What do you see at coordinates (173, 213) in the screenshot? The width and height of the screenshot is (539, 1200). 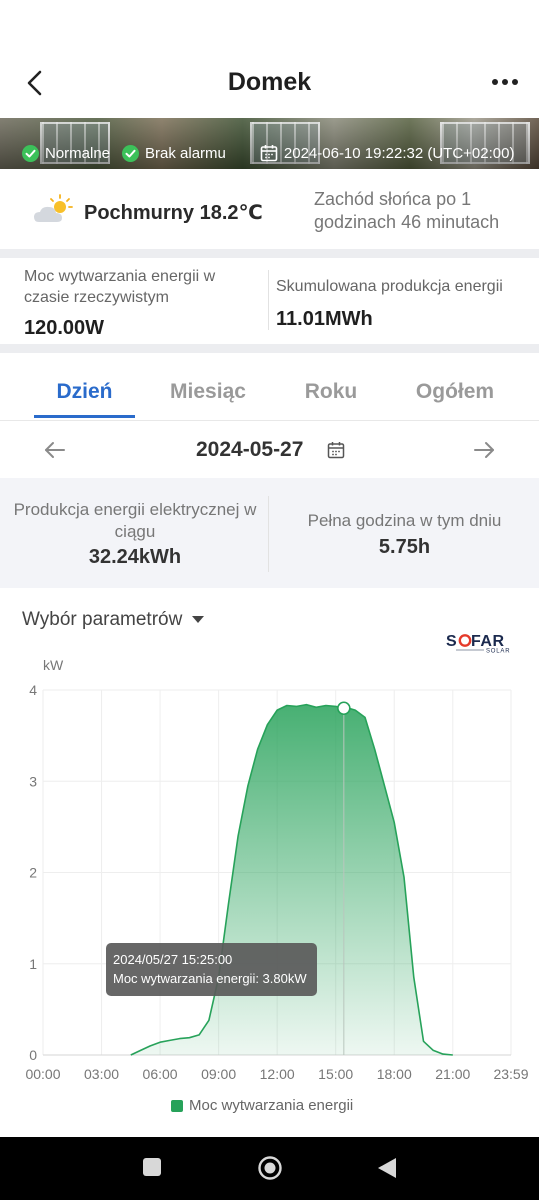 I see `weather-description: Pochmurny 18.2℃` at bounding box center [173, 213].